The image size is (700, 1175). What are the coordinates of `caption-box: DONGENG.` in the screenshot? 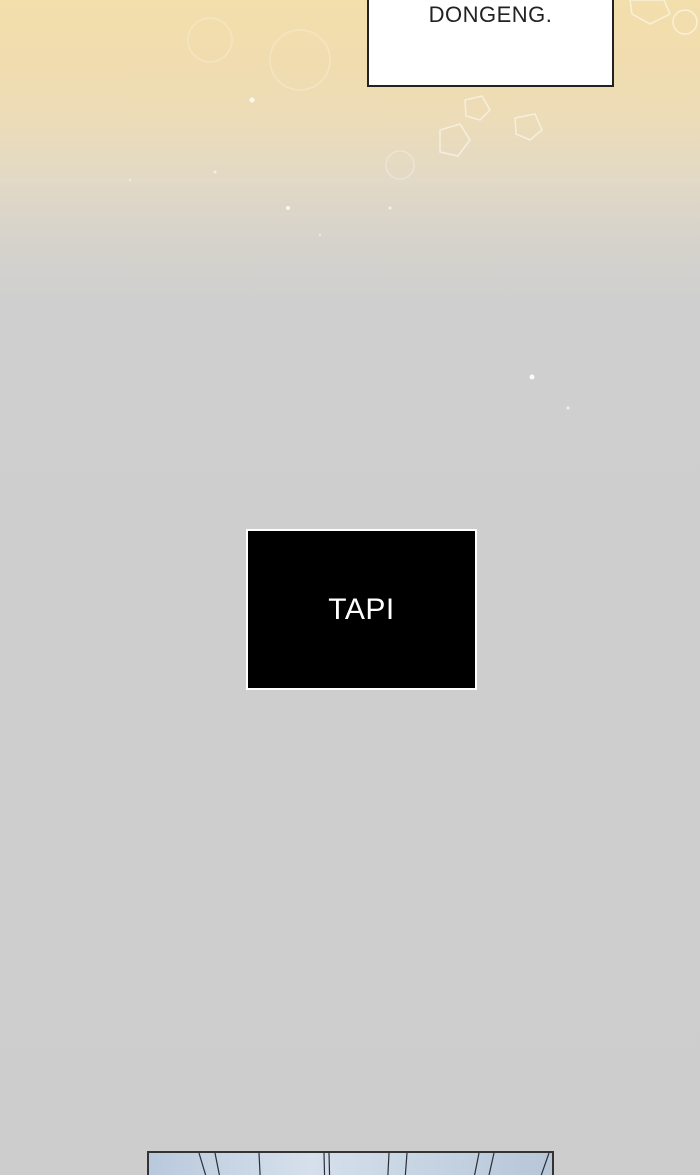 It's located at (490, 43).